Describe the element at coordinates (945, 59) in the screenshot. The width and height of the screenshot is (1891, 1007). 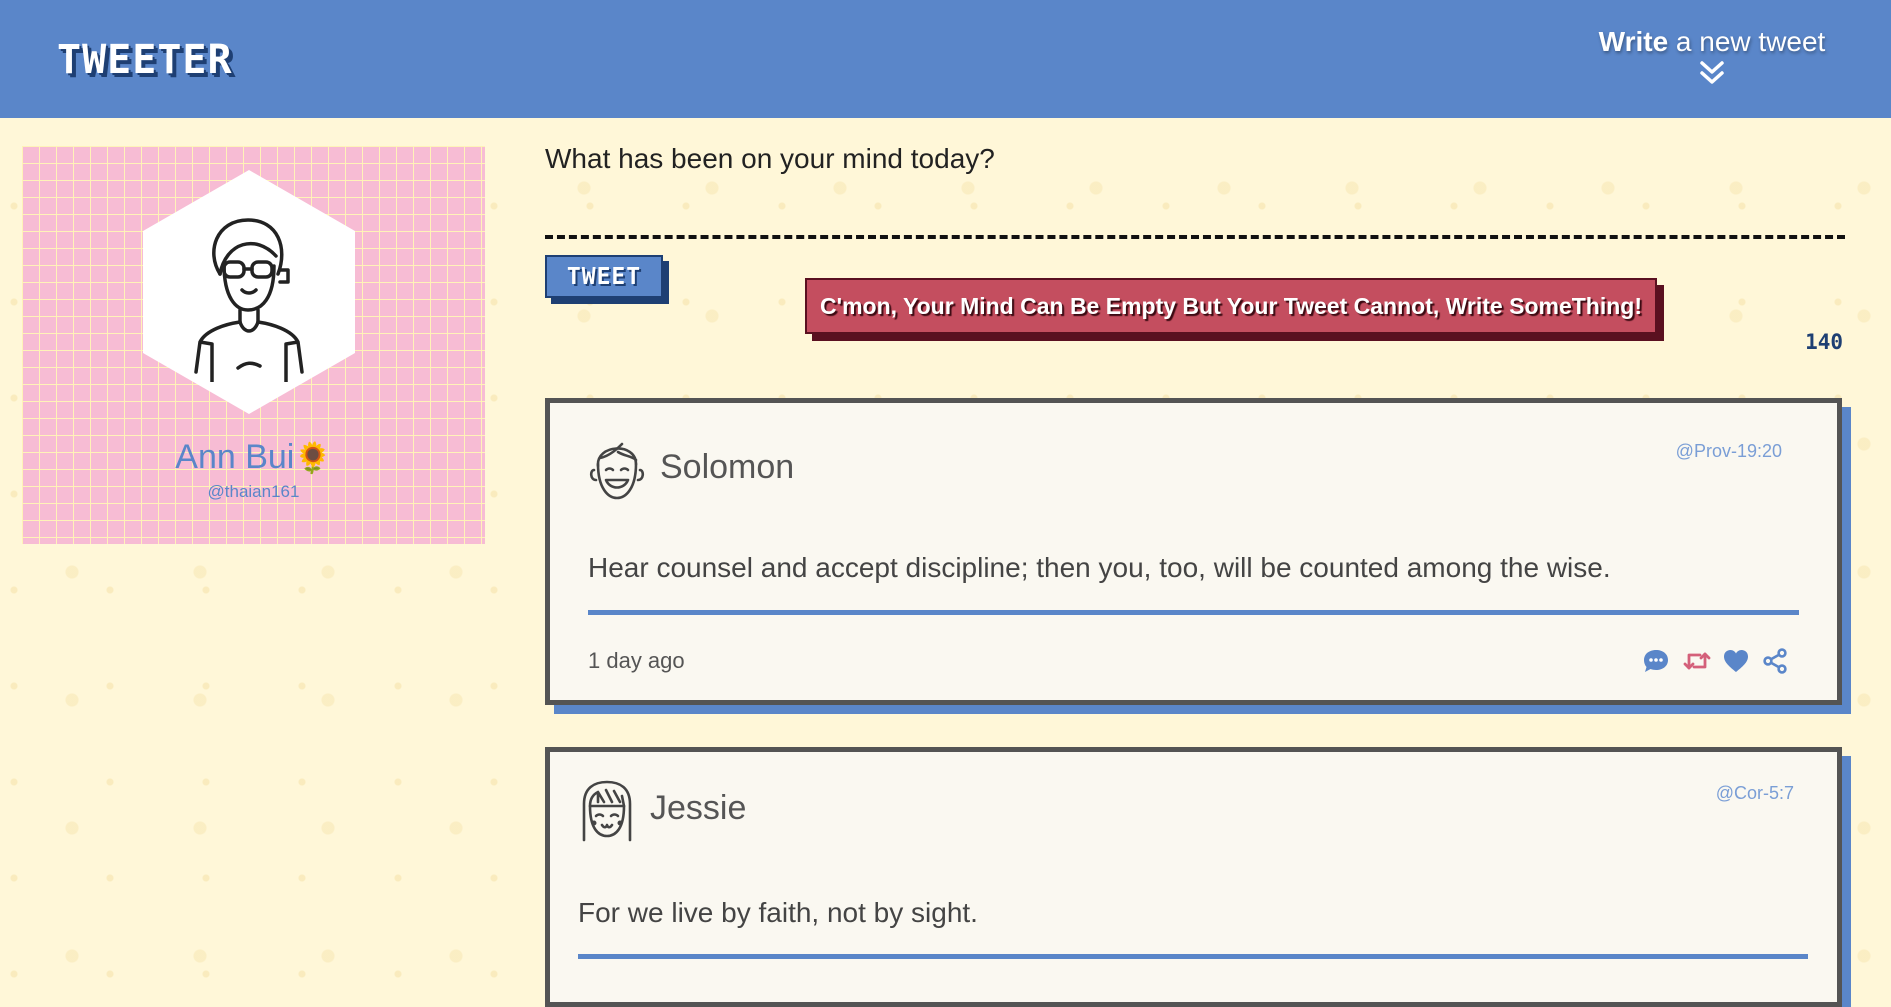
I see `top-nav: TWEETER Write a new tweet` at that location.